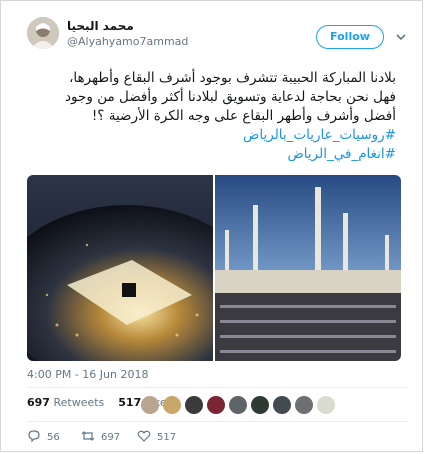 This screenshot has height=454, width=425. What do you see at coordinates (210, 154) in the screenshot?
I see `hashtag-link: #انغام_في_الرياض` at bounding box center [210, 154].